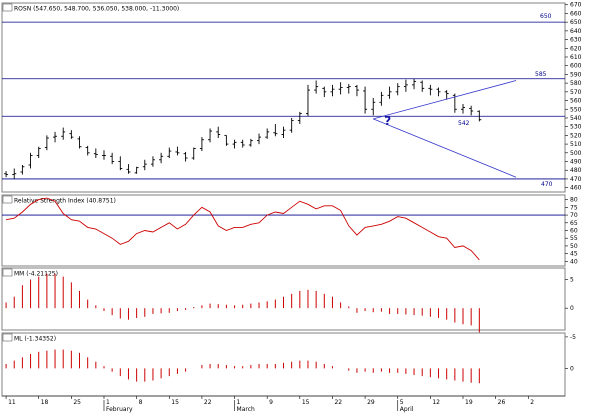 Image resolution: width=590 pixels, height=417 pixels. I want to click on date-tick-label: 12, so click(436, 402).